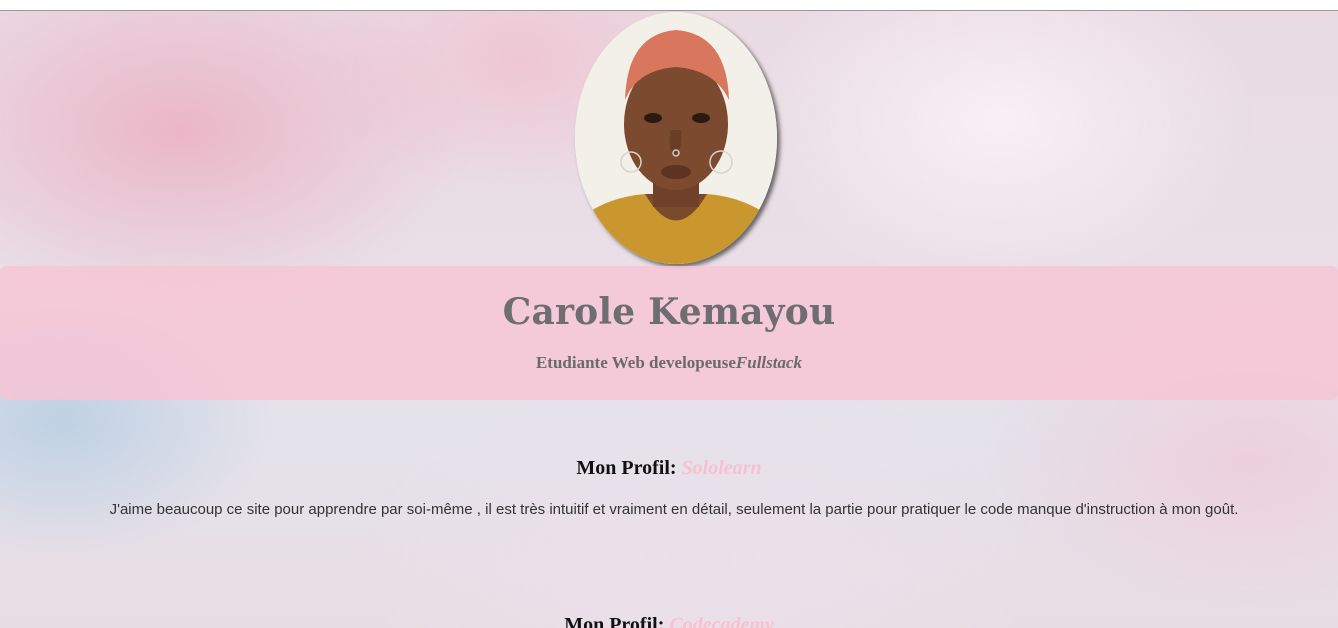  I want to click on profile-section-heading: Mon Profil: Codecademy, so click(669, 621).